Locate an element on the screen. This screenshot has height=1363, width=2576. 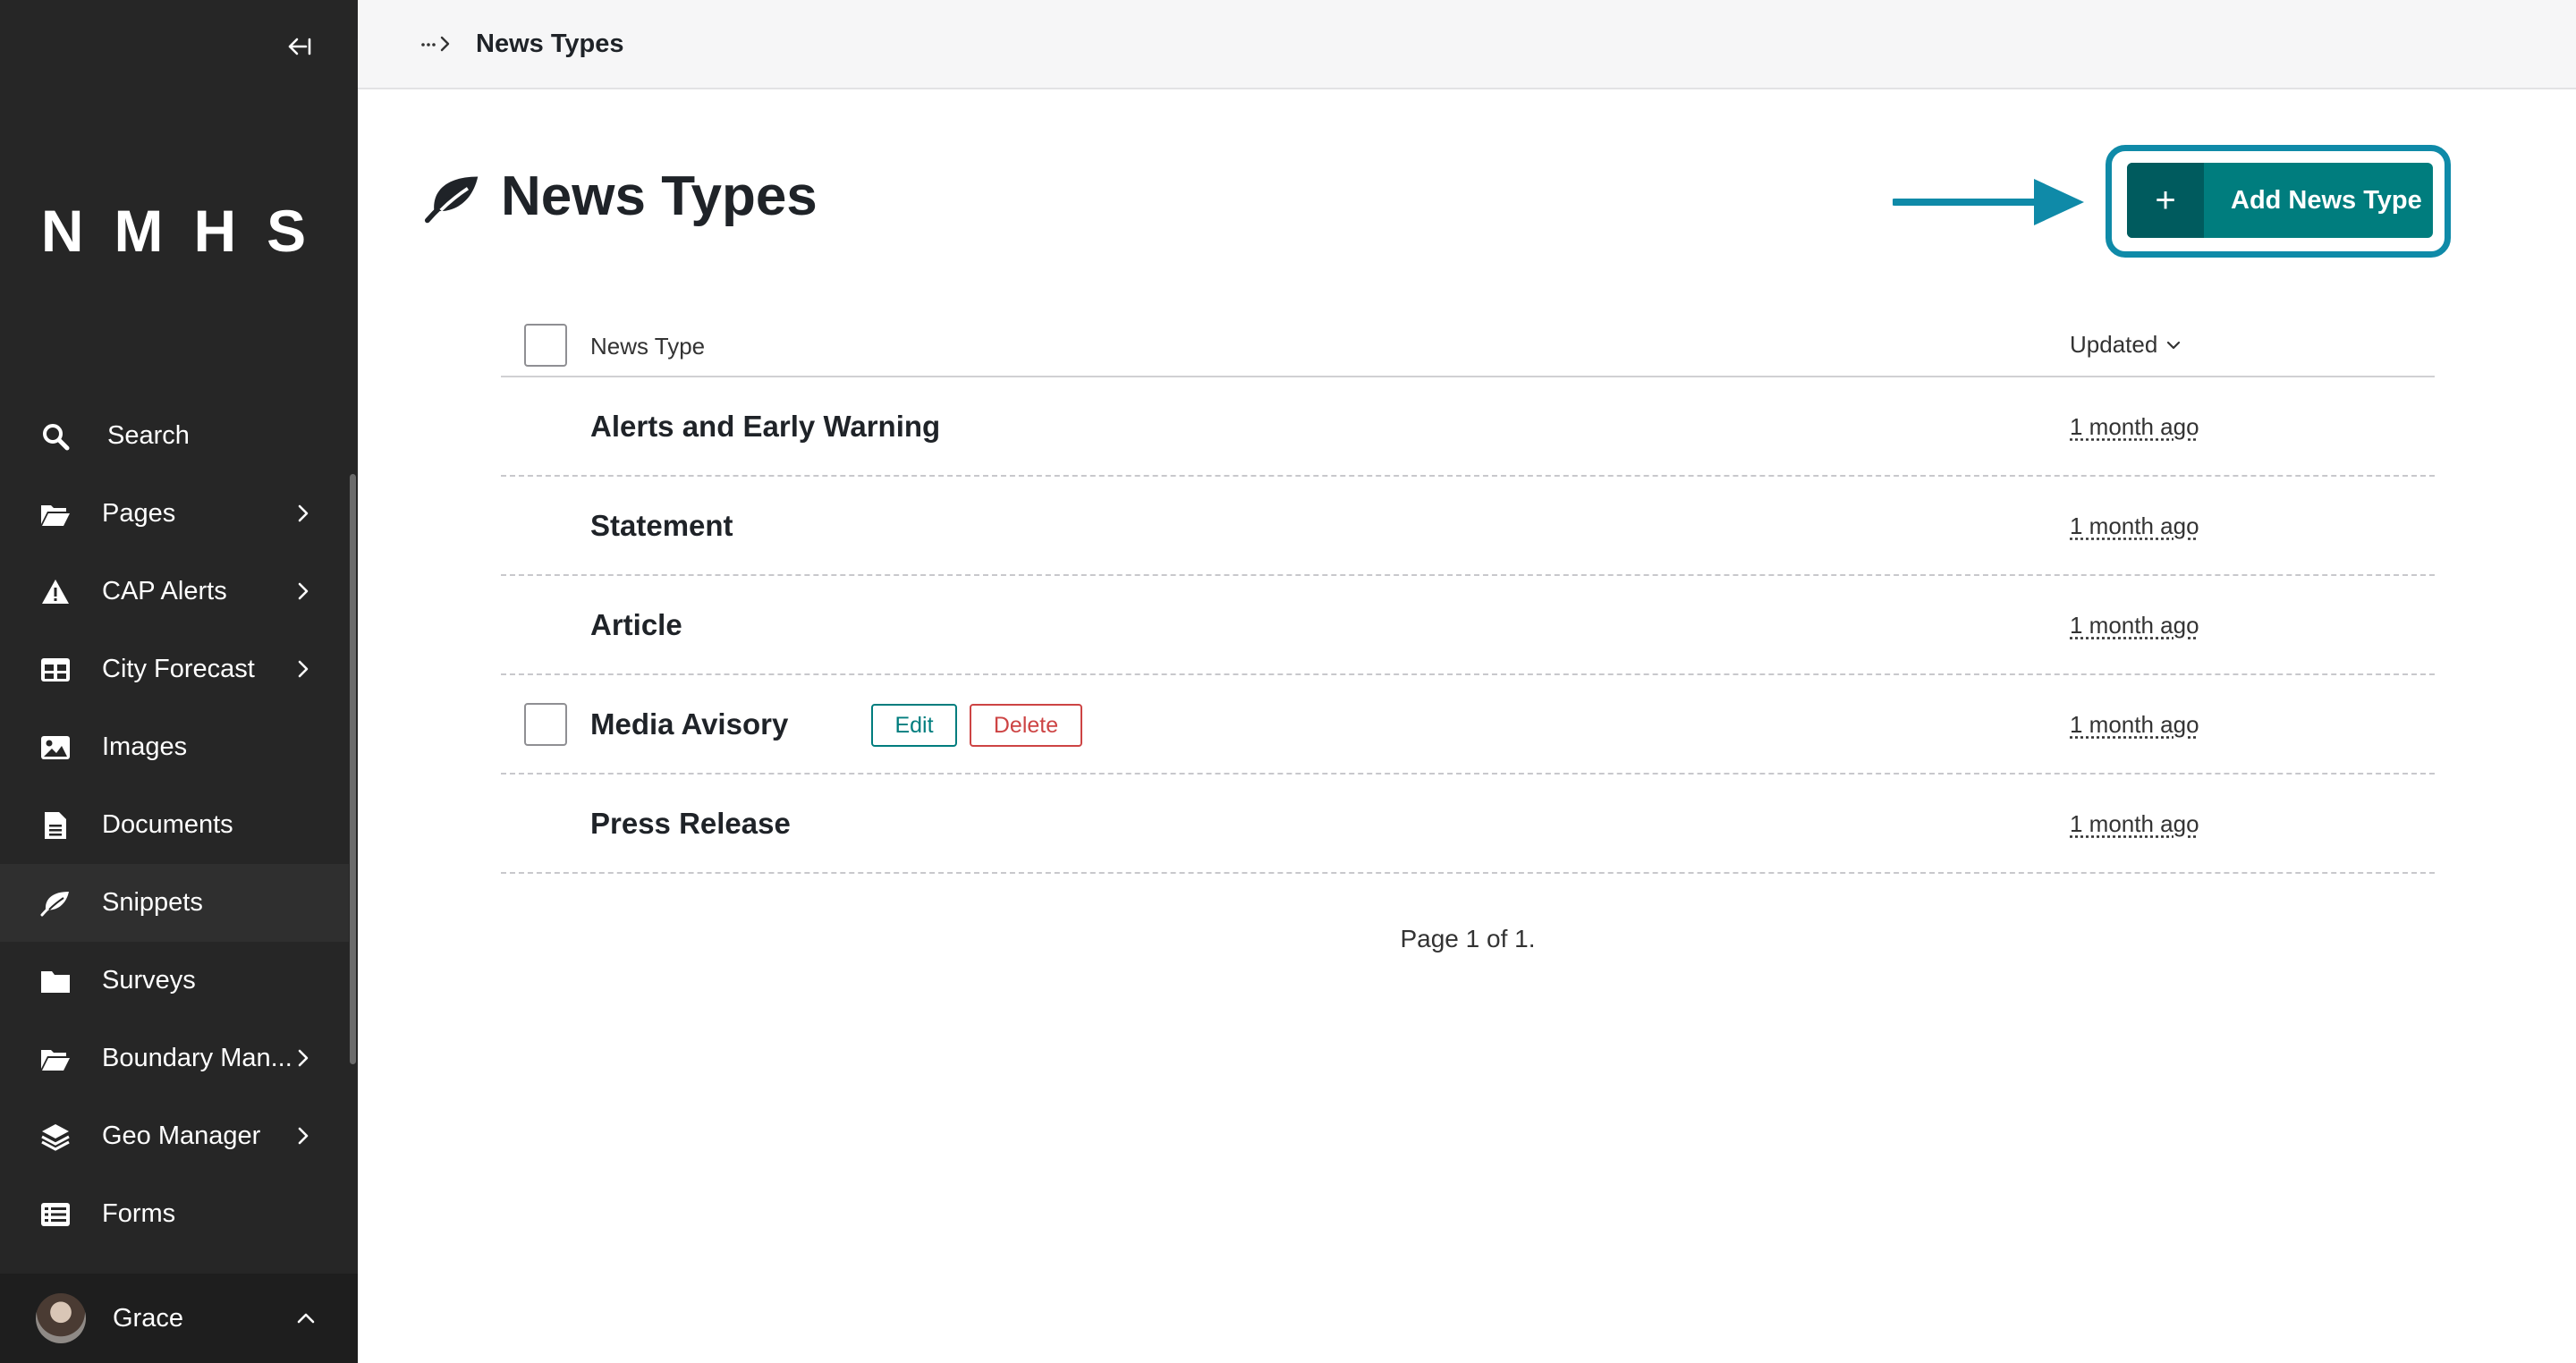
folder-icon is located at coordinates (55, 981).